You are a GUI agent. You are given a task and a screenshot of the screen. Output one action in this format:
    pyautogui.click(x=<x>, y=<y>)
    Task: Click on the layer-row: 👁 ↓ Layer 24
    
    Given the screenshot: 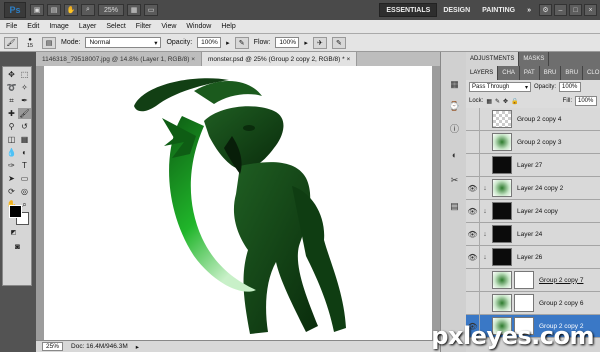 What is the action you would take?
    pyautogui.click(x=533, y=234)
    